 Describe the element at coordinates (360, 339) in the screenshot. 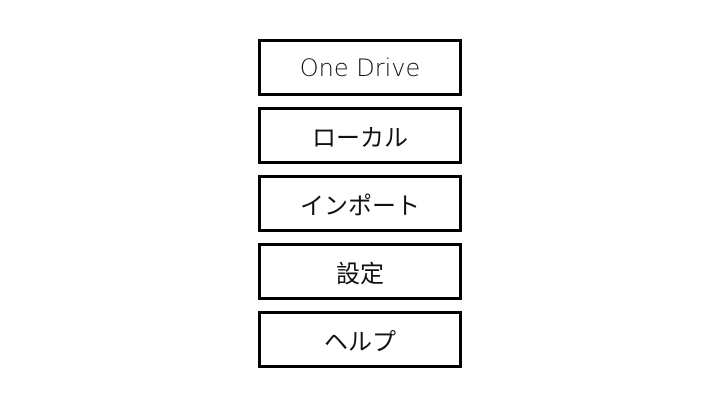

I see `help-button: ヘルプ` at that location.